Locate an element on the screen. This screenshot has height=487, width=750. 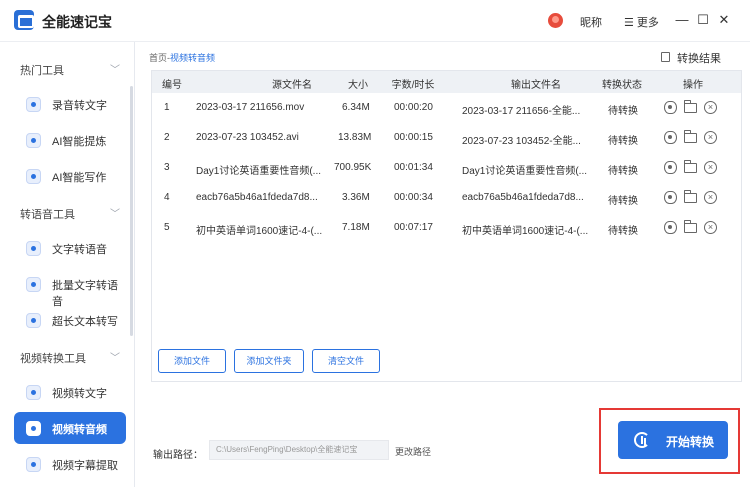
output-path-label: 输出路径： is located at coordinates (178, 455).